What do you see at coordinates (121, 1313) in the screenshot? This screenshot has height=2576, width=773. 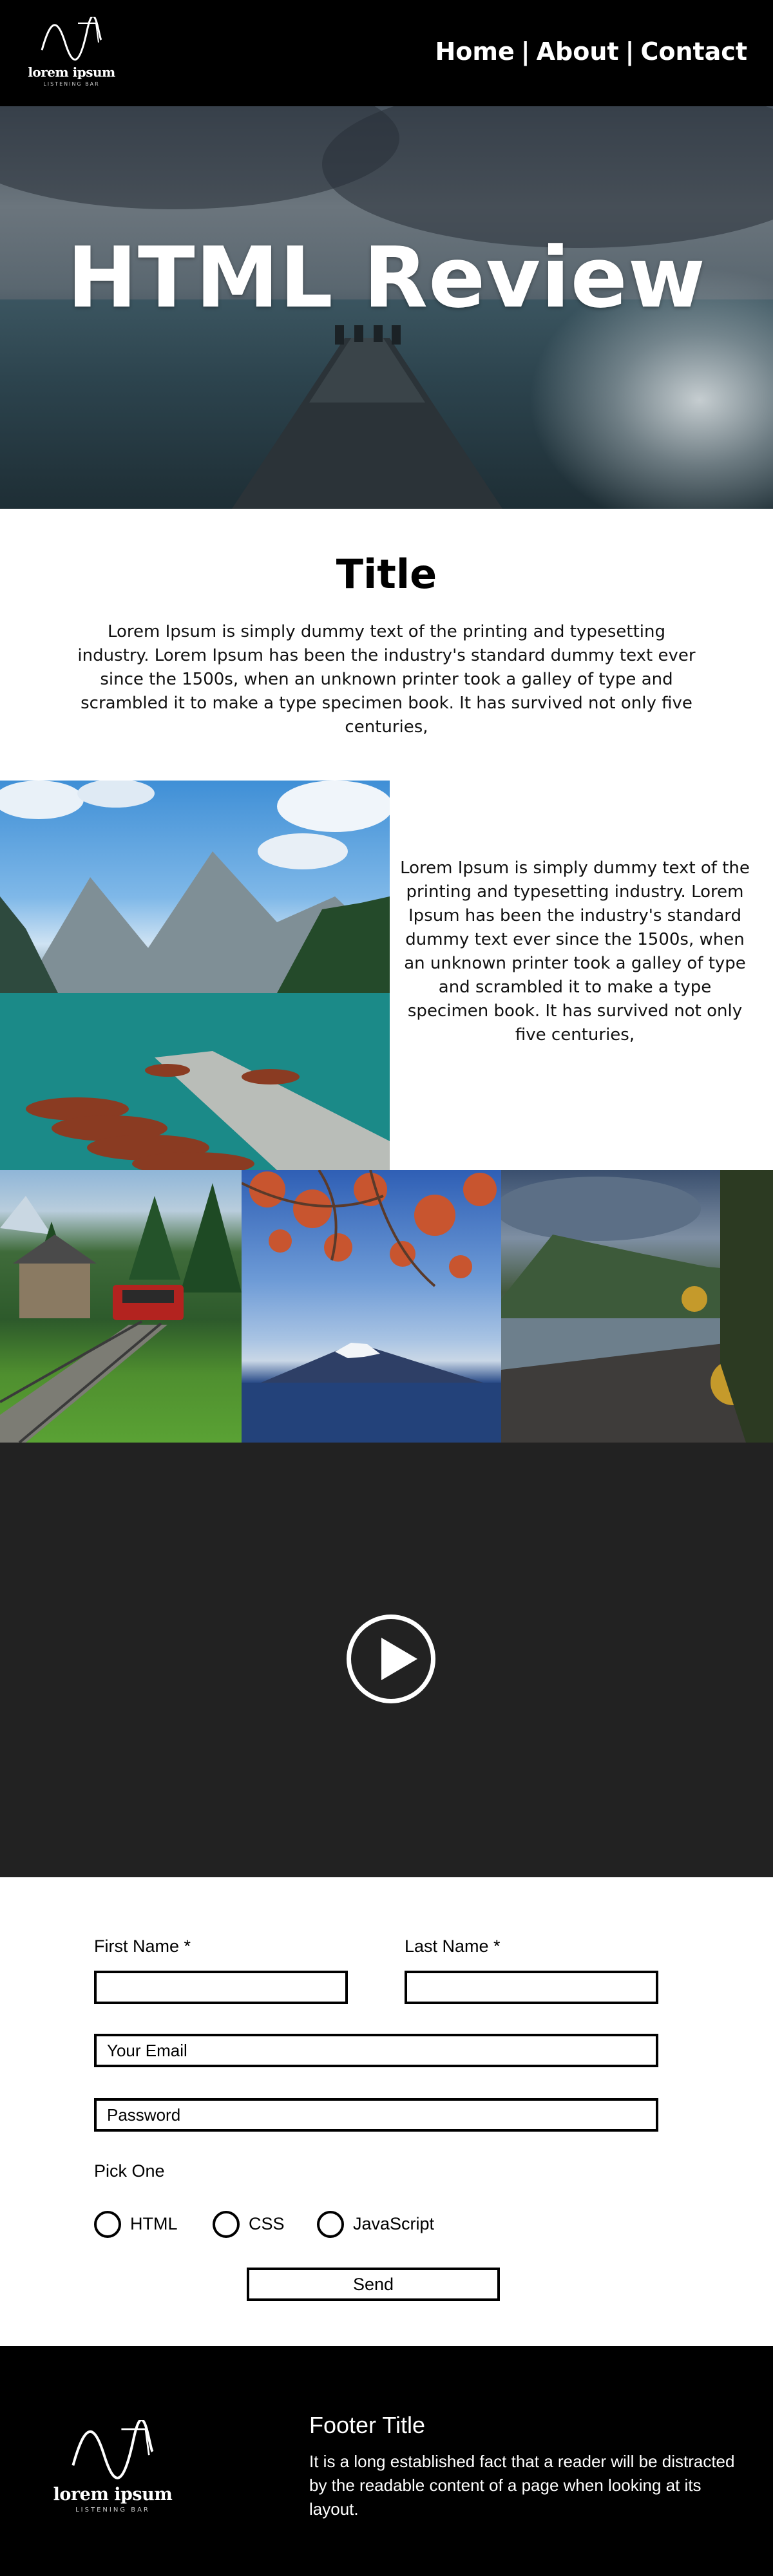 I see `train-scene-illustration` at bounding box center [121, 1313].